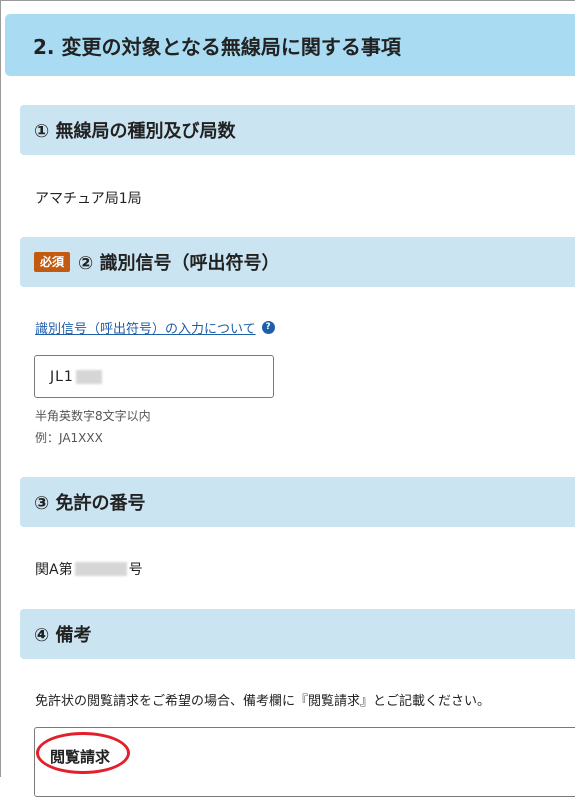 The width and height of the screenshot is (575, 797). Describe the element at coordinates (154, 376) in the screenshot. I see `call-sign-input: JL1` at that location.